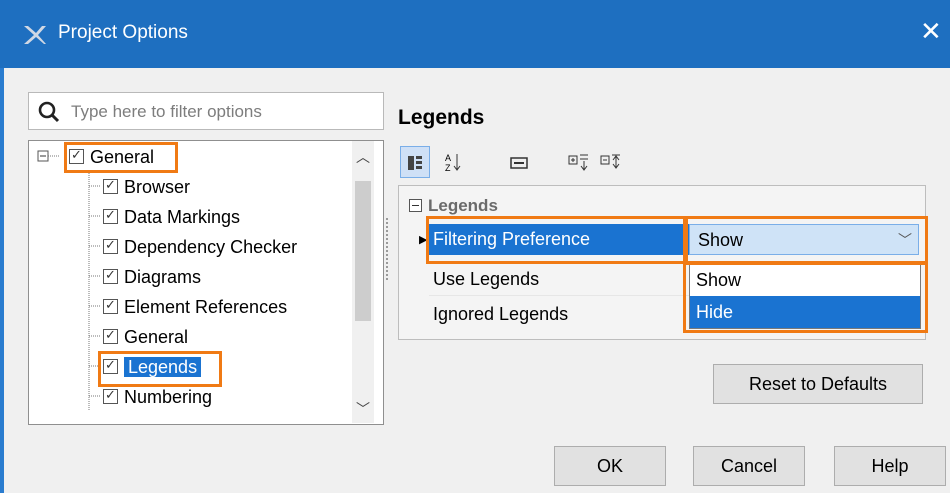  I want to click on prop-name: Use Legends, so click(486, 279).